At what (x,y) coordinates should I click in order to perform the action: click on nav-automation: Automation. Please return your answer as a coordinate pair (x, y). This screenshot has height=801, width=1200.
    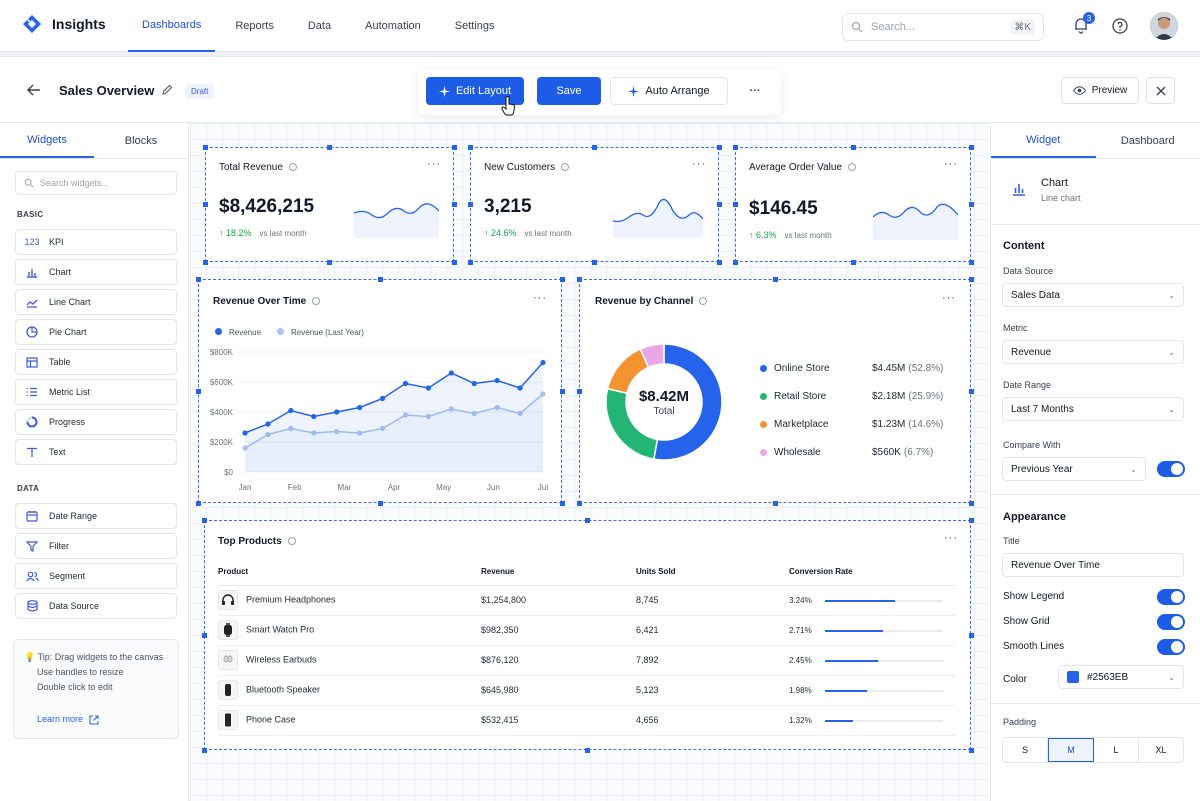
    Looking at the image, I should click on (393, 26).